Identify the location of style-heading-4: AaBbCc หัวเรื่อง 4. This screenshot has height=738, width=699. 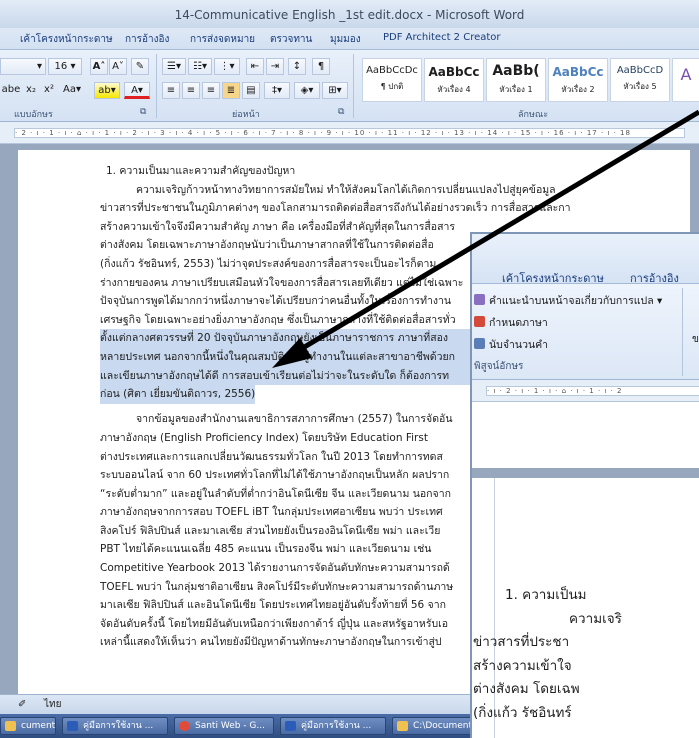
(454, 80).